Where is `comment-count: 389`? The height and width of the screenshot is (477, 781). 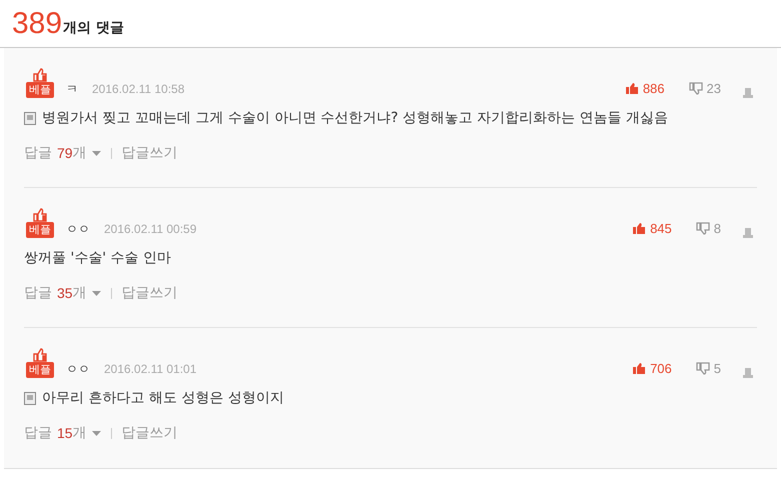 comment-count: 389 is located at coordinates (37, 24).